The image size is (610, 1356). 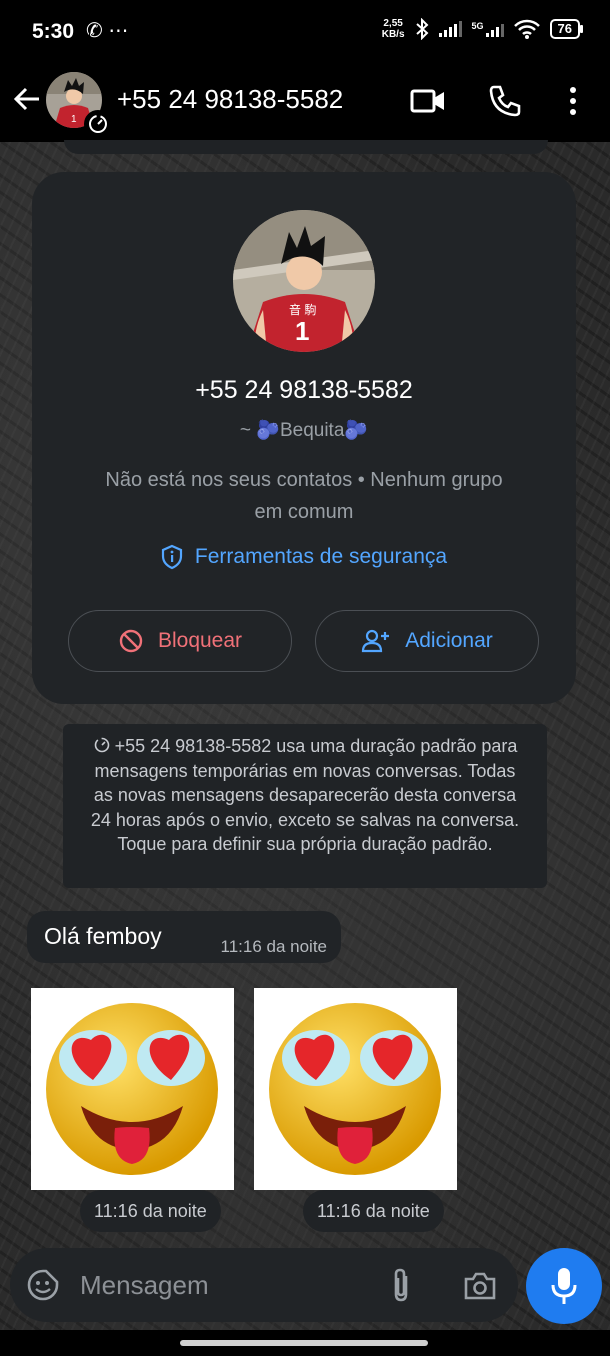 I want to click on attach-icon, so click(x=401, y=1285).